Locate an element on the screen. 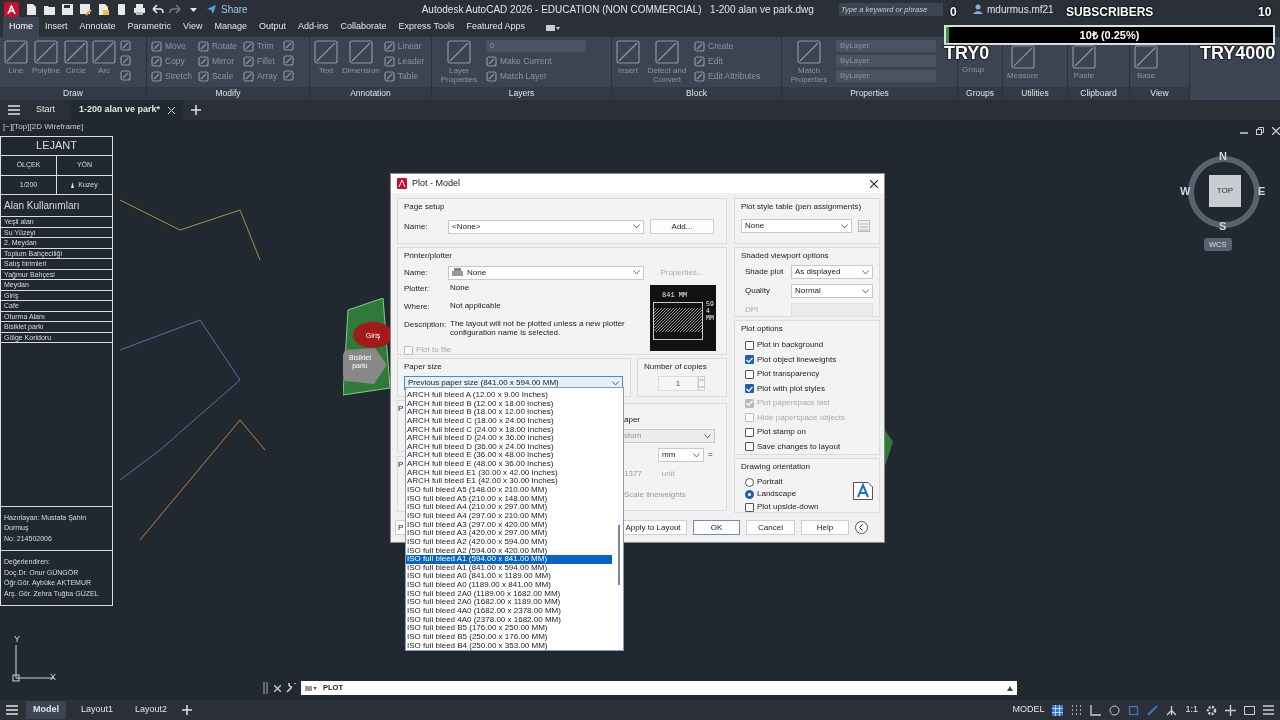 This screenshot has width=1280, height=720. group-title: Paper size is located at coordinates (423, 367).